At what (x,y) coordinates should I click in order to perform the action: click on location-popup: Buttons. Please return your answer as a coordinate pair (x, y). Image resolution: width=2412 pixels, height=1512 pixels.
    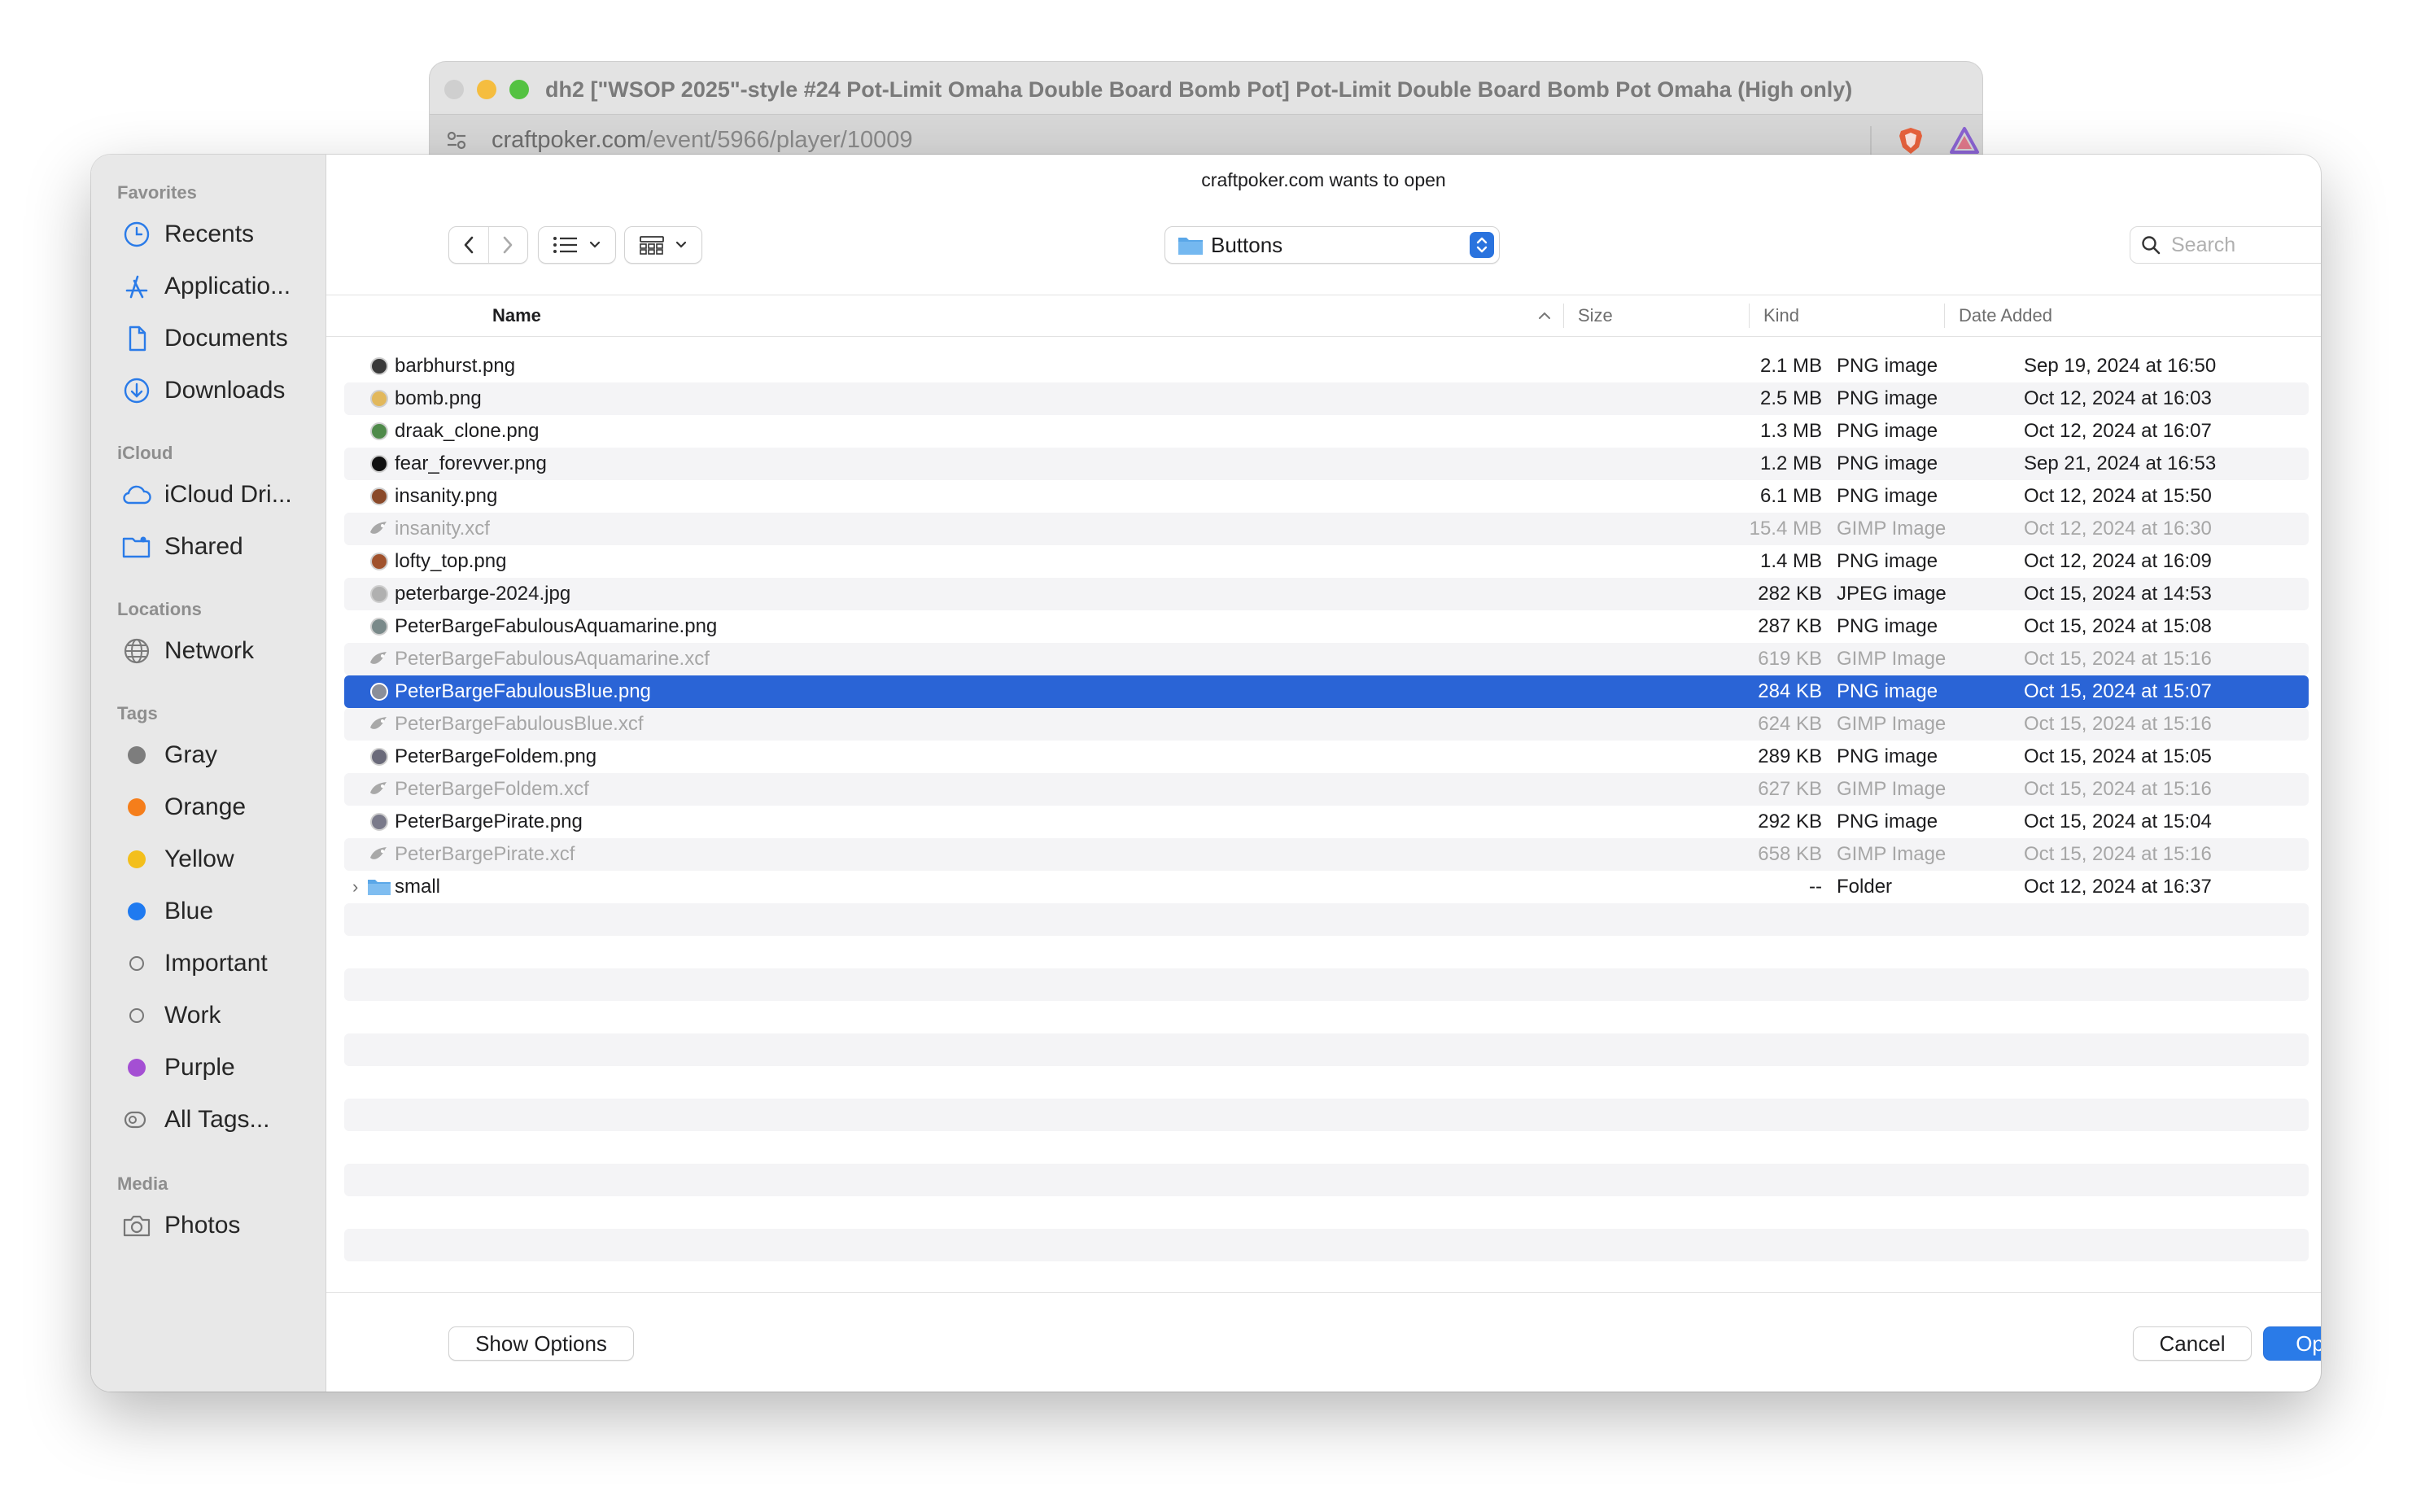
    Looking at the image, I should click on (1332, 245).